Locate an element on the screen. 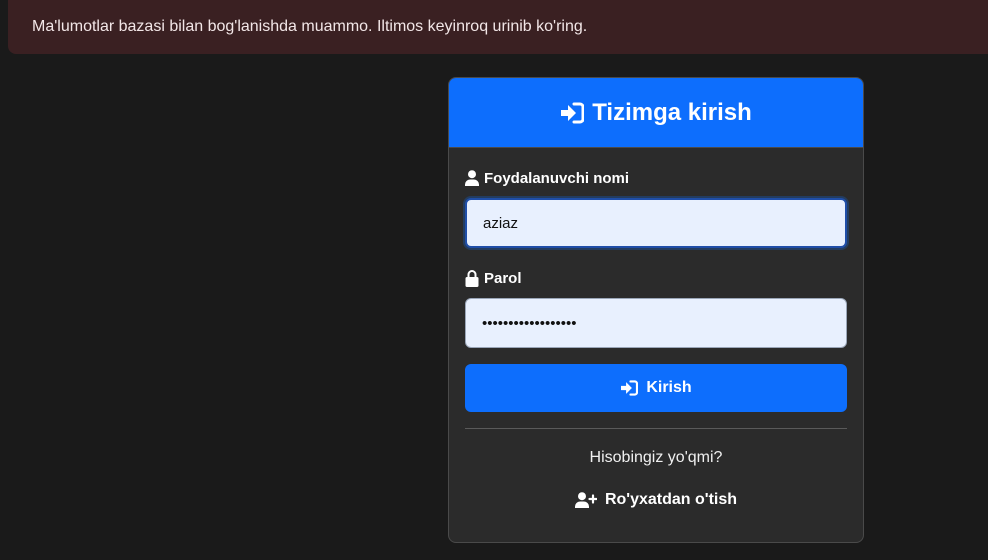 The width and height of the screenshot is (988, 560). card-title: Tizimga kirish is located at coordinates (656, 113).